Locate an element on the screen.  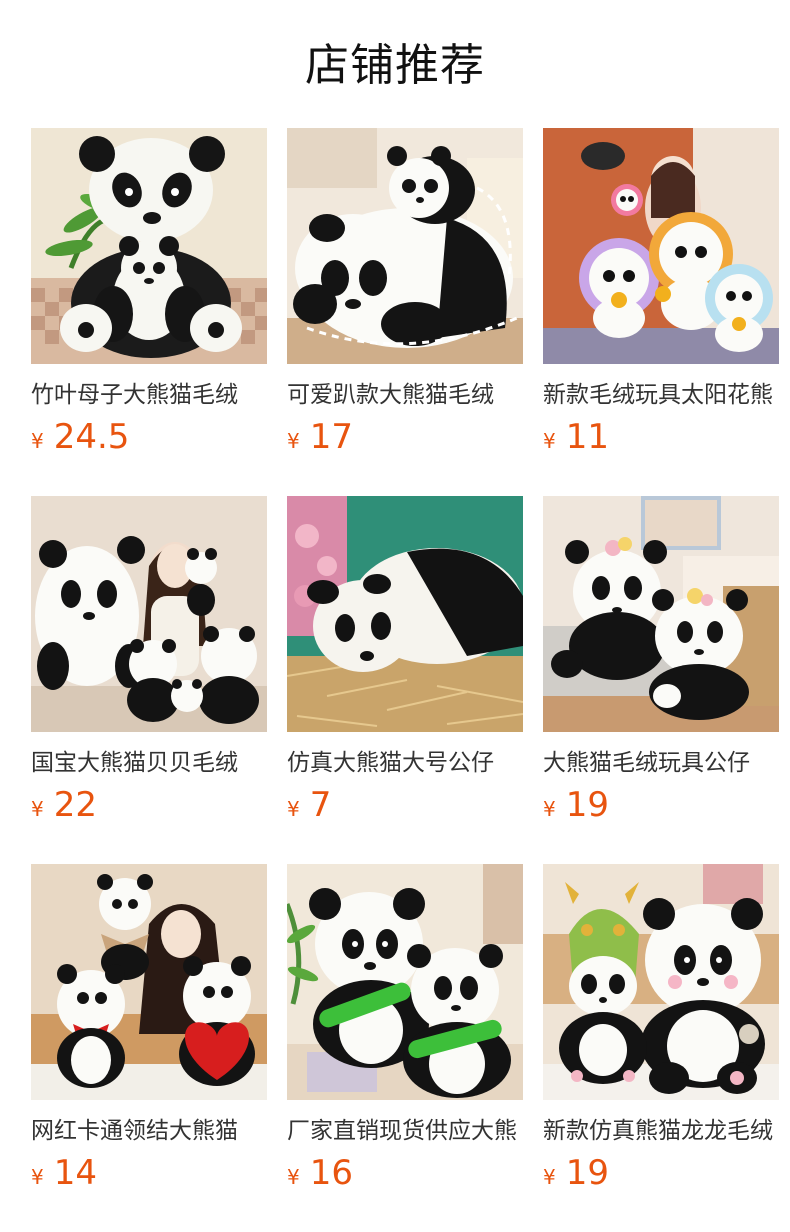
product-name: 新款仿真熊猫龙龙毛绒 is located at coordinates (661, 1131).